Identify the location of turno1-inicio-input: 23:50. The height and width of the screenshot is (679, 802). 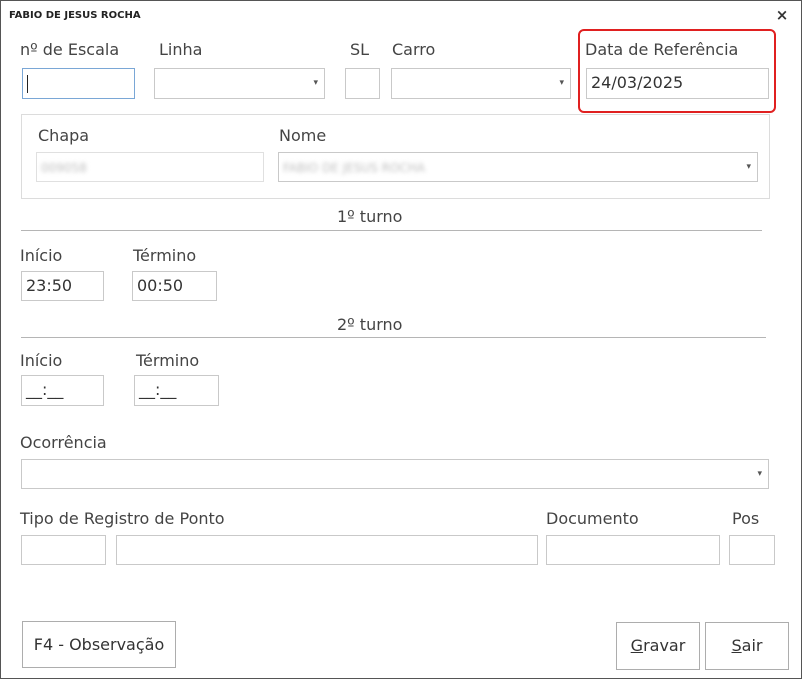
(62, 286).